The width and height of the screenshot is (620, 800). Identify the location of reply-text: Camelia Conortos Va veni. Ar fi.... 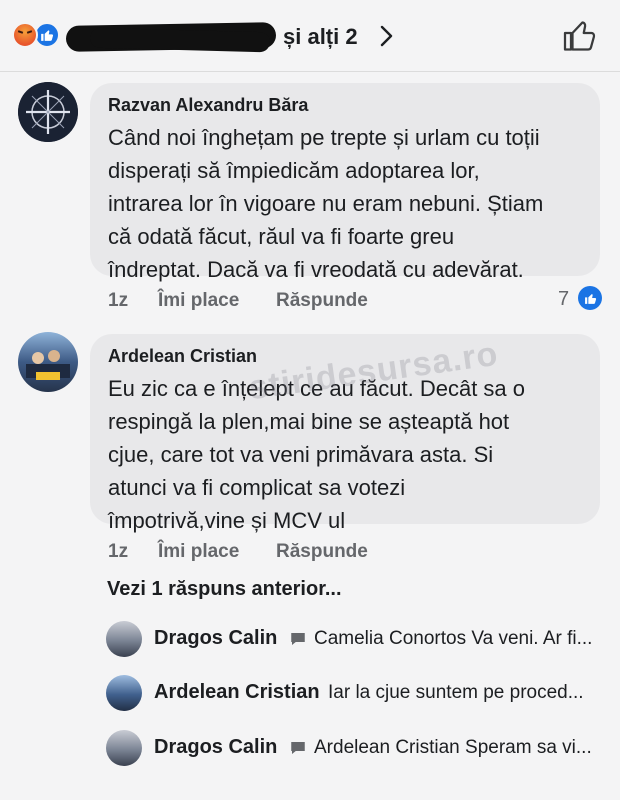
(453, 638).